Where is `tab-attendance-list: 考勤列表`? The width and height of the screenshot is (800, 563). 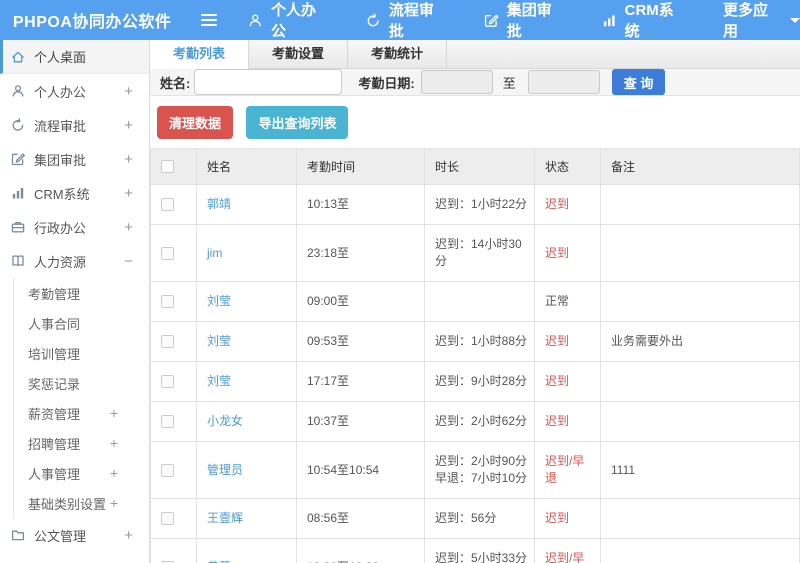 tab-attendance-list: 考勤列表 is located at coordinates (200, 54).